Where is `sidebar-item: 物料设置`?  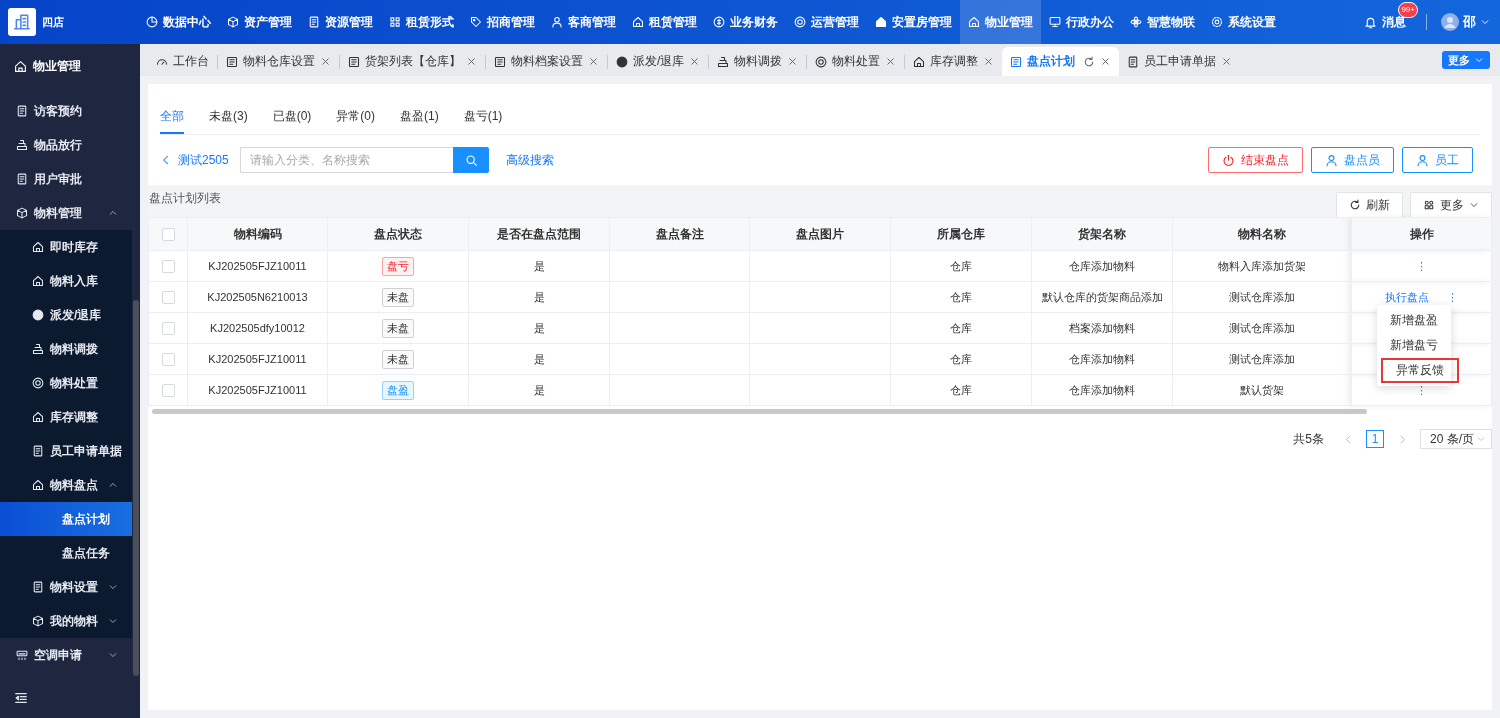
sidebar-item: 物料设置 is located at coordinates (66, 587).